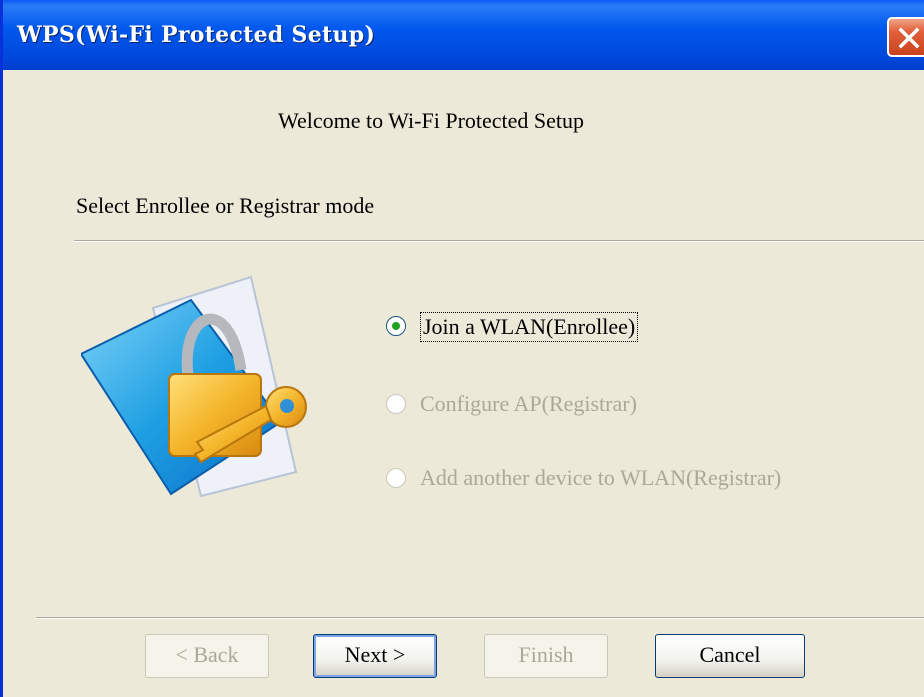 The width and height of the screenshot is (924, 697). I want to click on window-title: WPS(Wi-Fi Protected Setup), so click(196, 35).